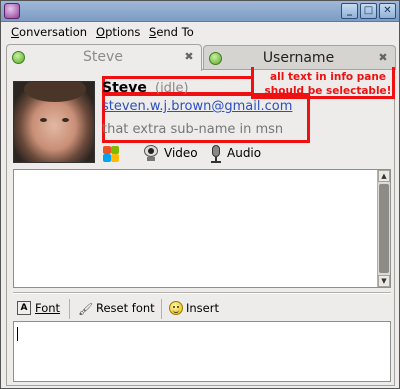 This screenshot has width=400, height=389. I want to click on menu-conversation-mnemonic: C, so click(15, 32).